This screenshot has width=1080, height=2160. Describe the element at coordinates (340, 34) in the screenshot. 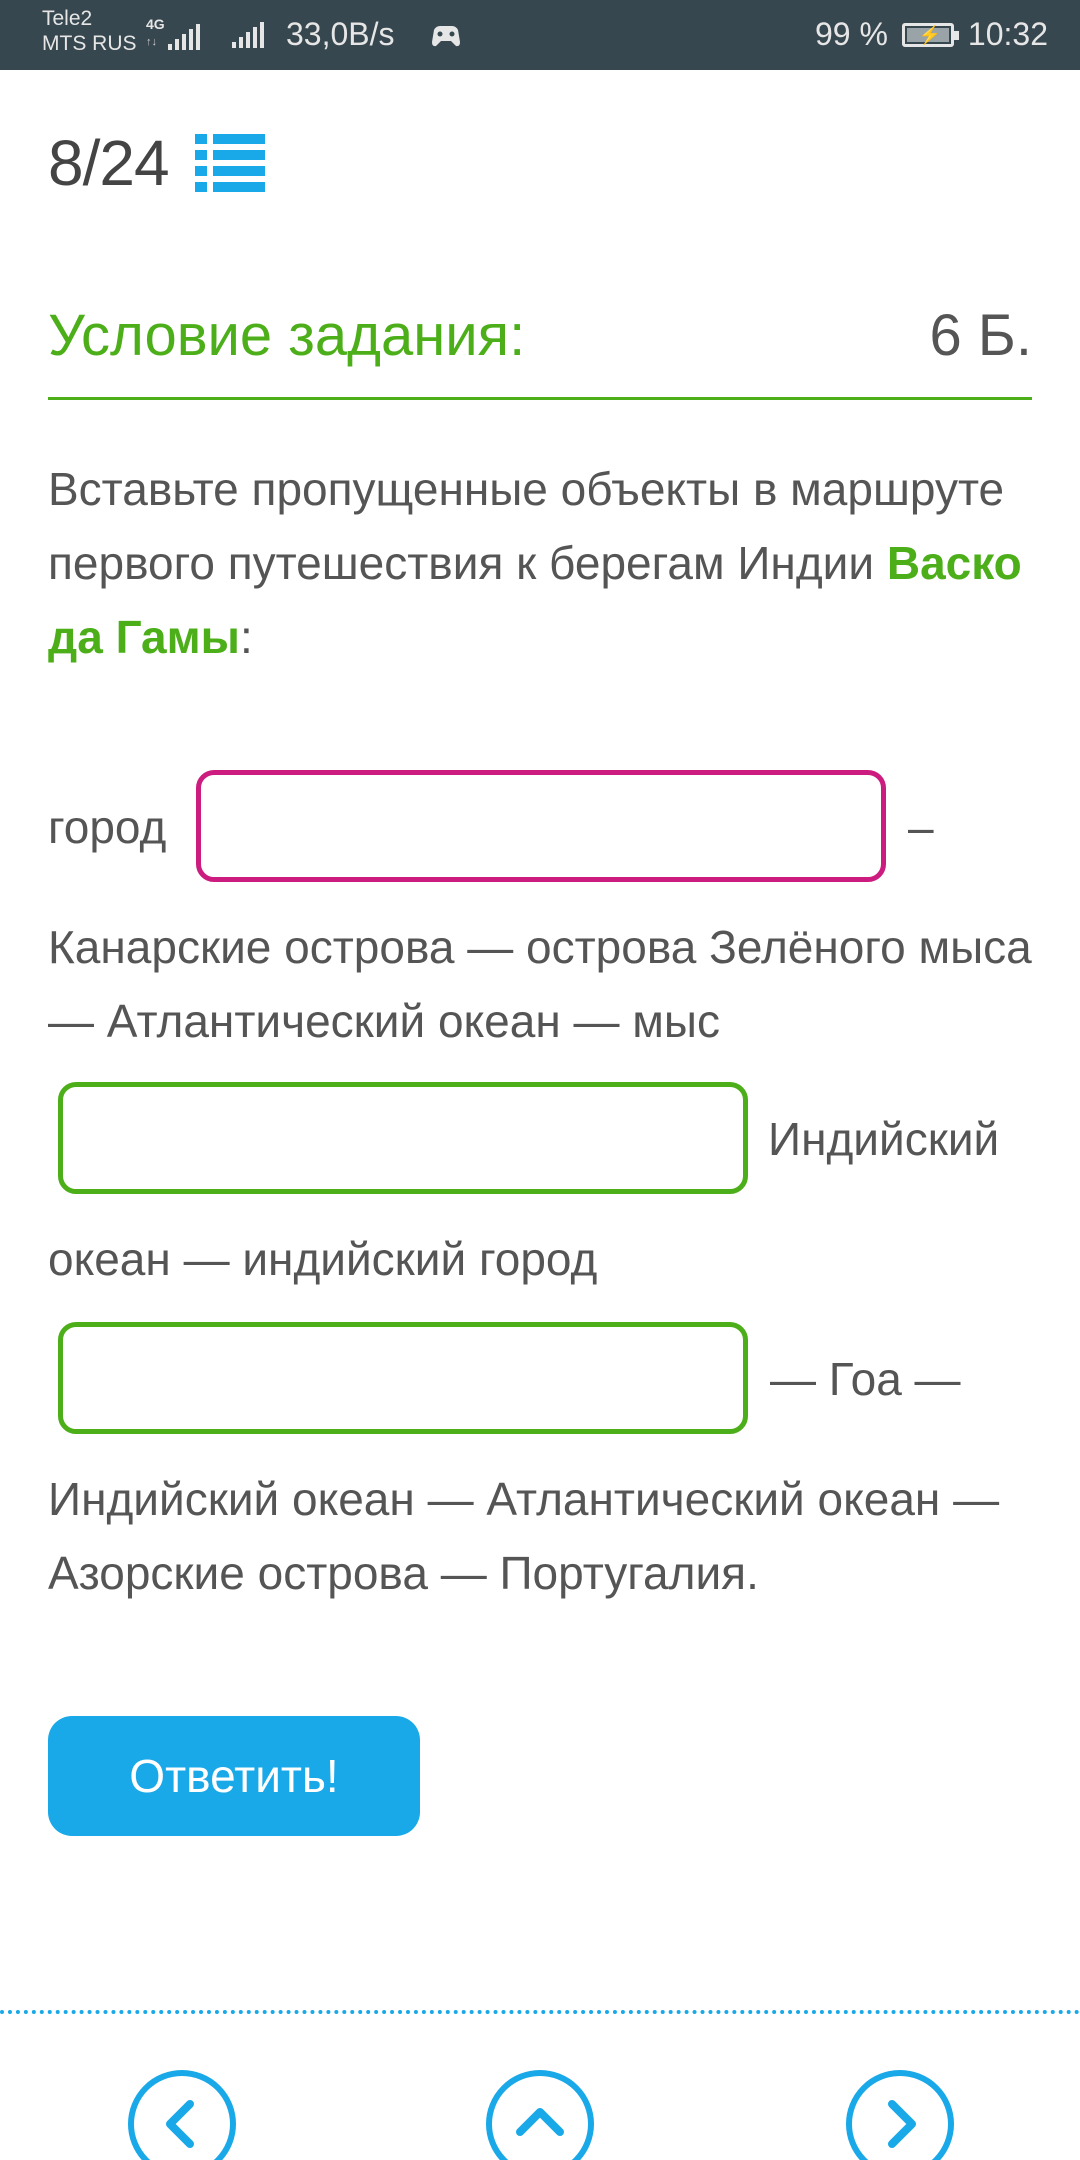

I see `network-speed: 33,0B/s` at that location.